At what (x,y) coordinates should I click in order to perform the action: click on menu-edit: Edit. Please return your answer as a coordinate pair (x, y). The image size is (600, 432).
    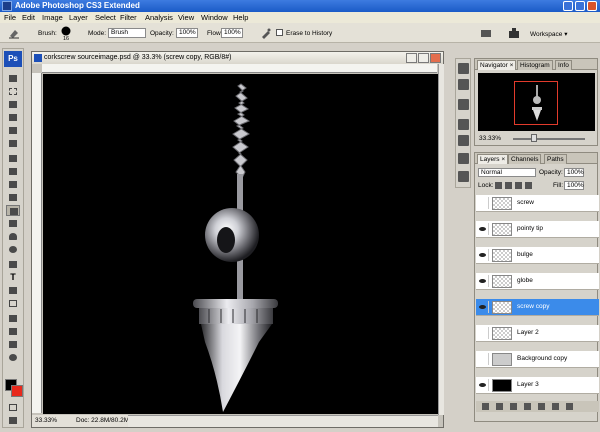
    Looking at the image, I should click on (28, 17).